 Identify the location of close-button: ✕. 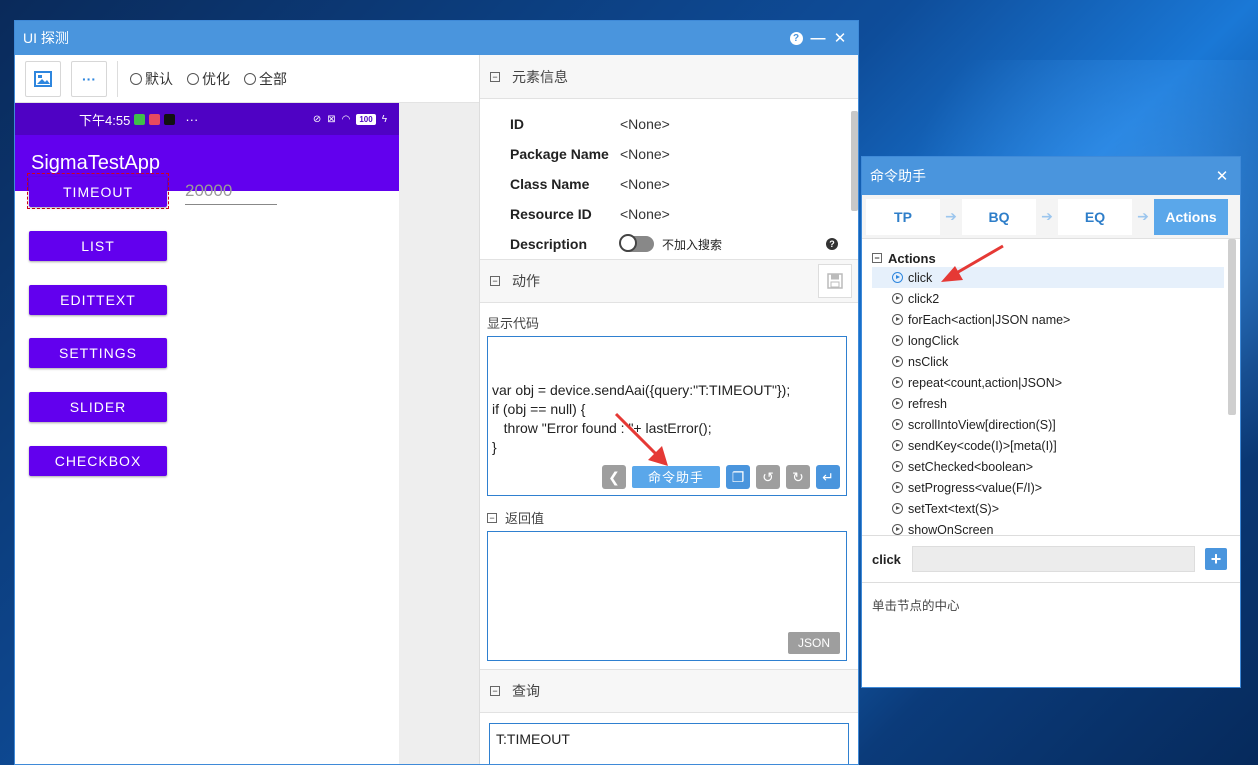
(840, 38).